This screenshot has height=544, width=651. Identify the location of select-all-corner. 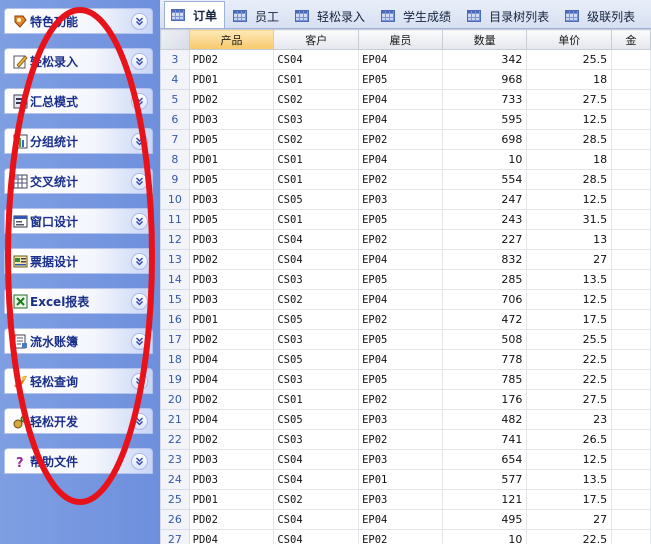
(175, 39).